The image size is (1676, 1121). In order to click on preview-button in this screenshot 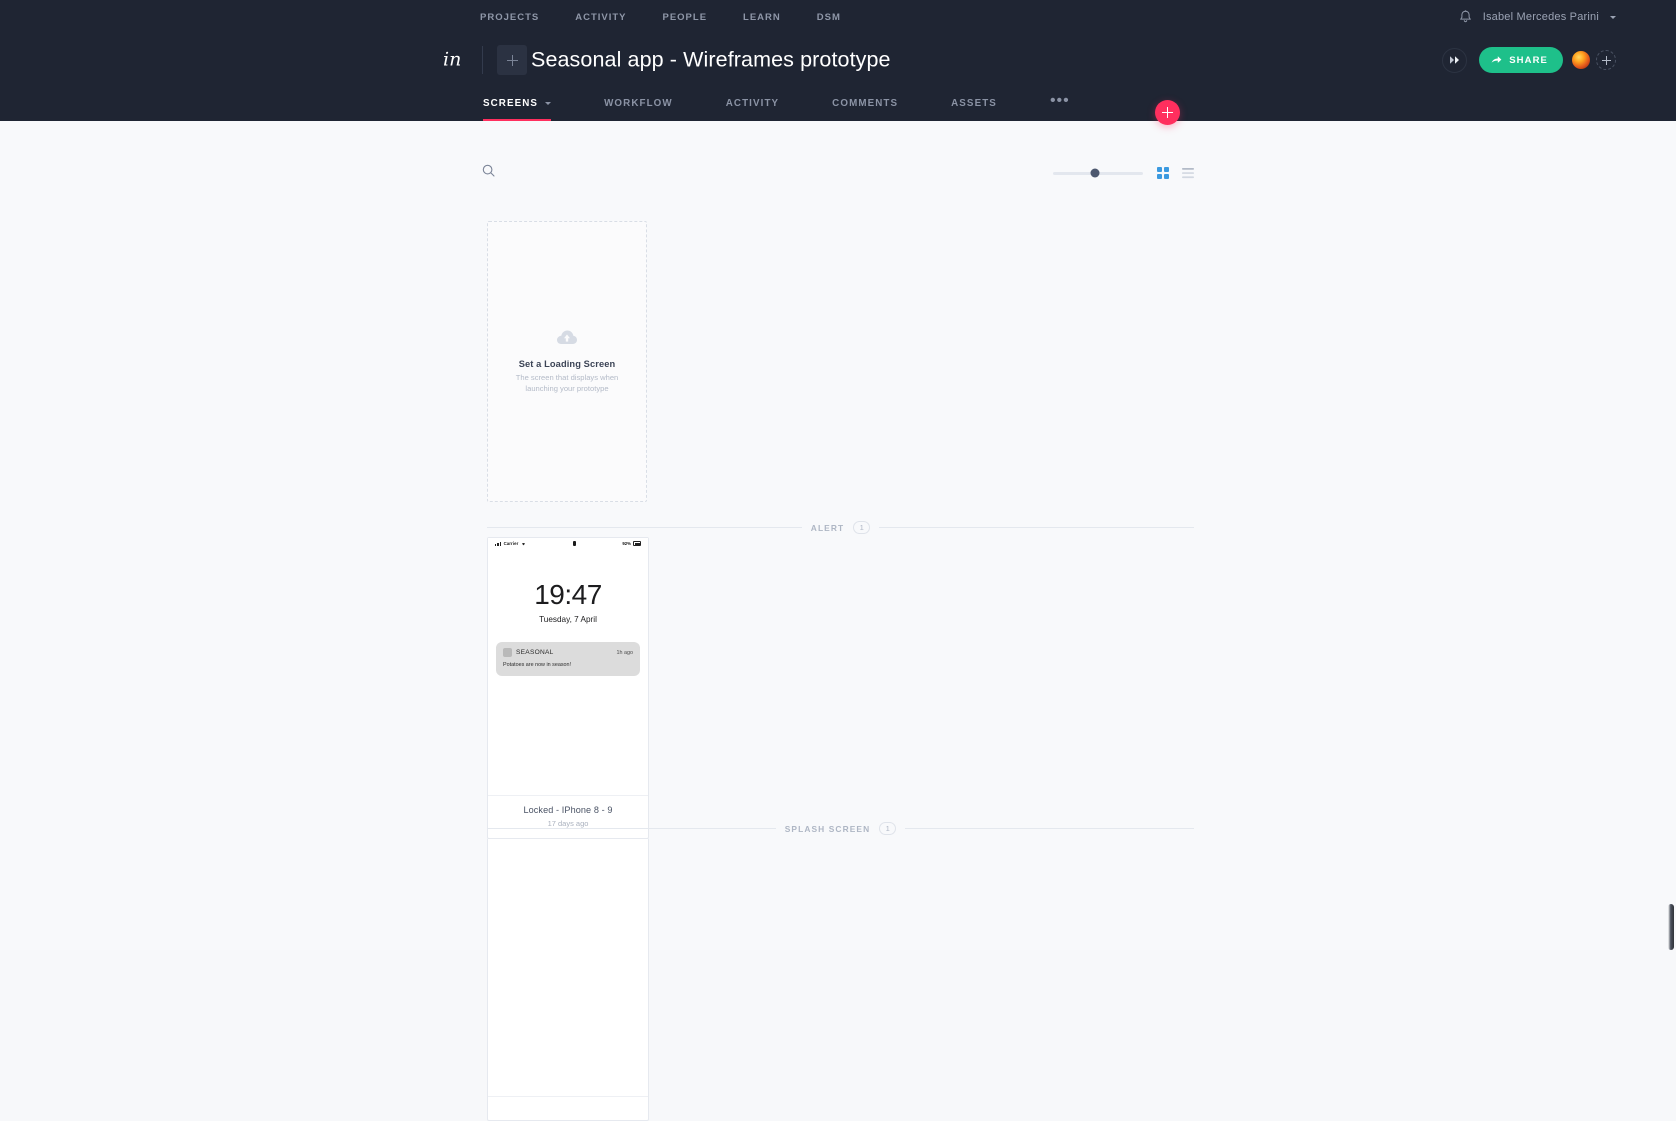, I will do `click(1455, 60)`.